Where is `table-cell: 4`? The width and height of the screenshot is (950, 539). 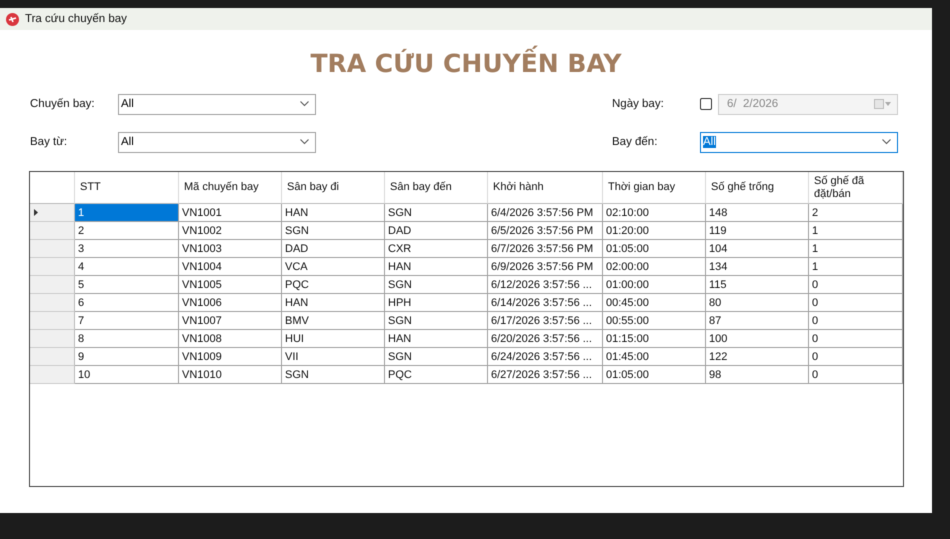
table-cell: 4 is located at coordinates (127, 267).